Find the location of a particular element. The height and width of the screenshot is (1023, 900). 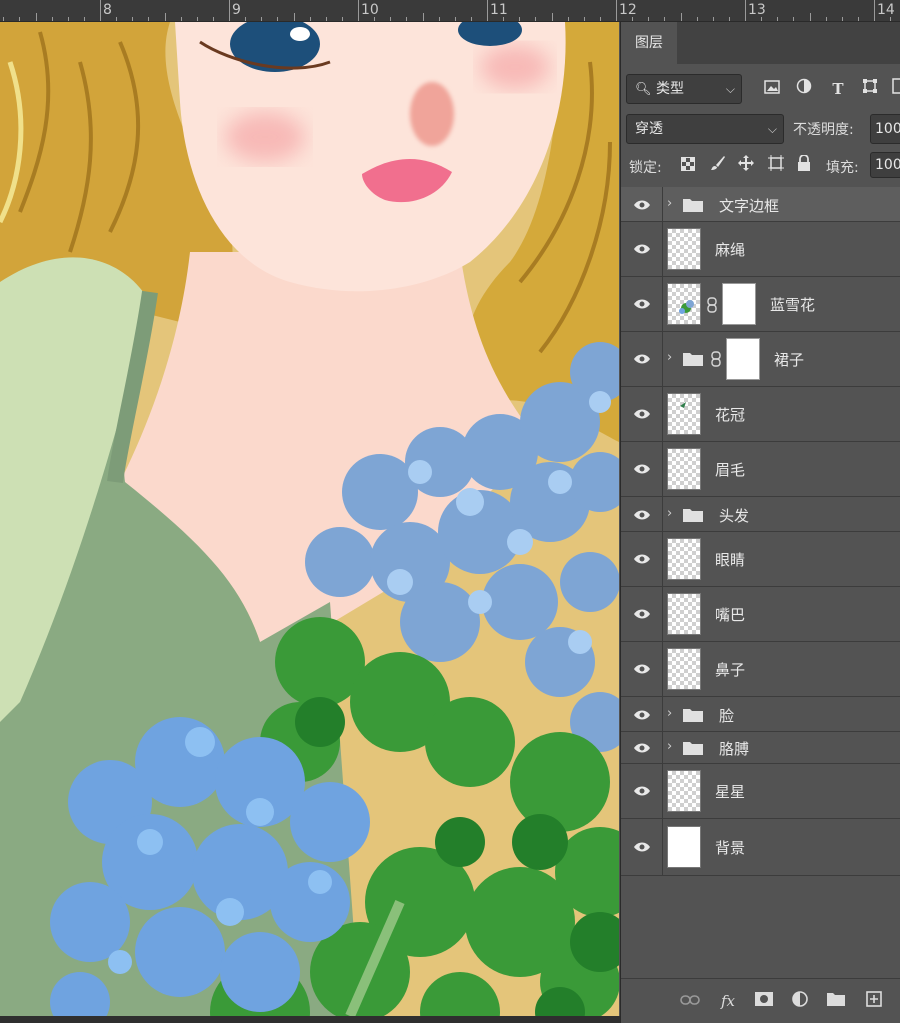

lock-pixels-icon is located at coordinates (688, 166).